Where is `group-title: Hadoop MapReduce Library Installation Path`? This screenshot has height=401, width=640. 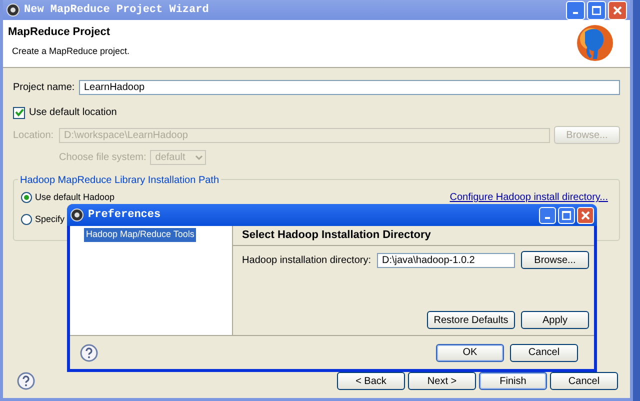 group-title: Hadoop MapReduce Library Installation Path is located at coordinates (120, 180).